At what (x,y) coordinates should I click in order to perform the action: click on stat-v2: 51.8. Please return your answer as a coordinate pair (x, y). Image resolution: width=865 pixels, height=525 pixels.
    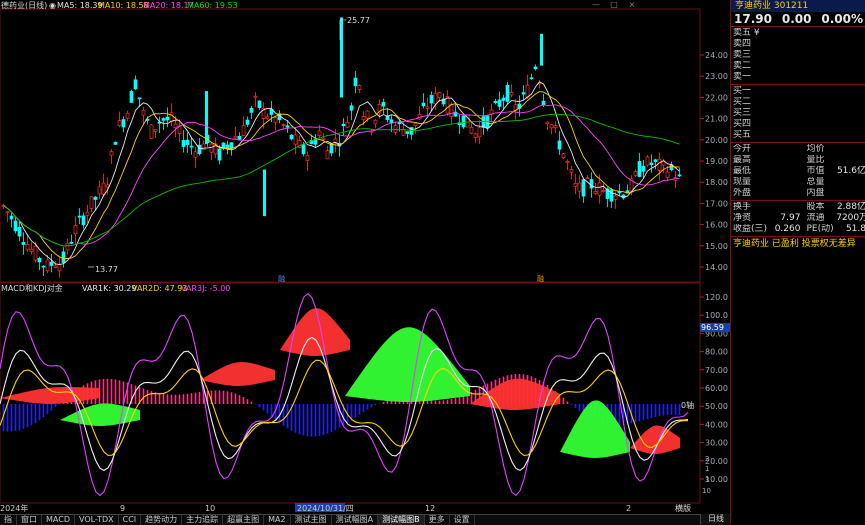
    Looking at the image, I should click on (855, 229).